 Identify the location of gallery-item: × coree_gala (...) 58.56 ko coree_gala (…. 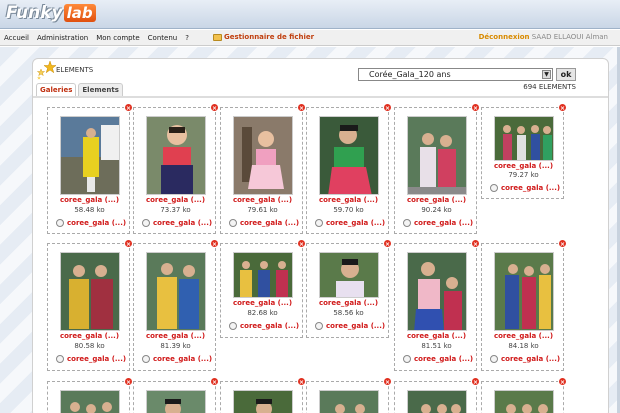
(349, 288).